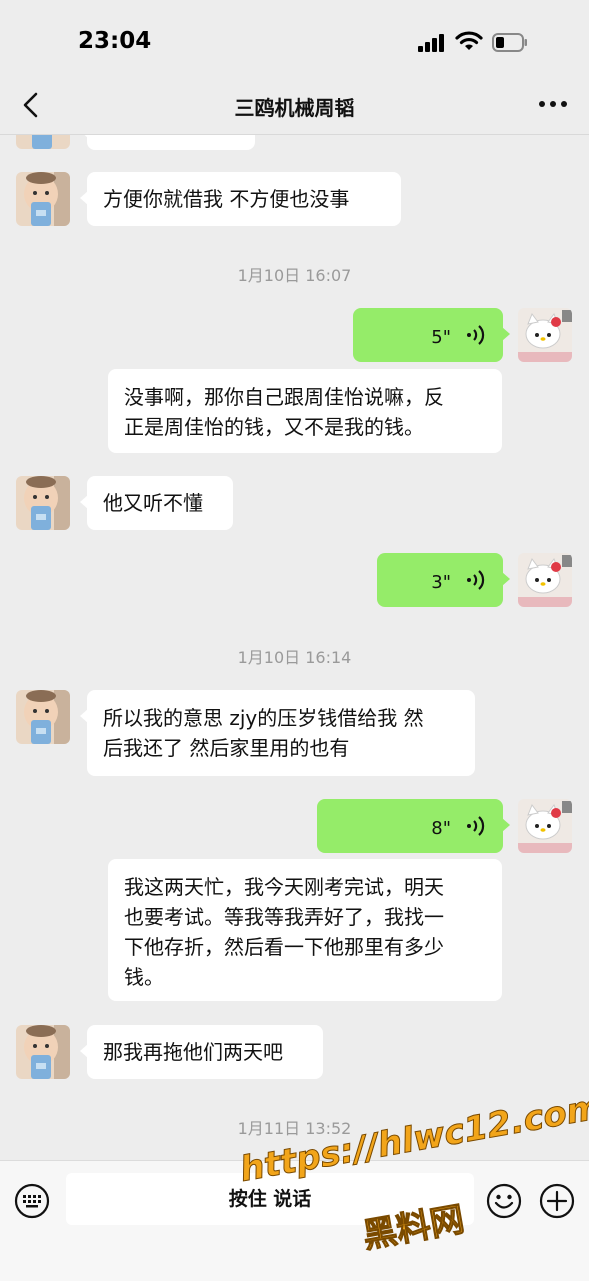  I want to click on transcript-line: 正是周佳怡的钱，又不是我的钱。, so click(274, 427).